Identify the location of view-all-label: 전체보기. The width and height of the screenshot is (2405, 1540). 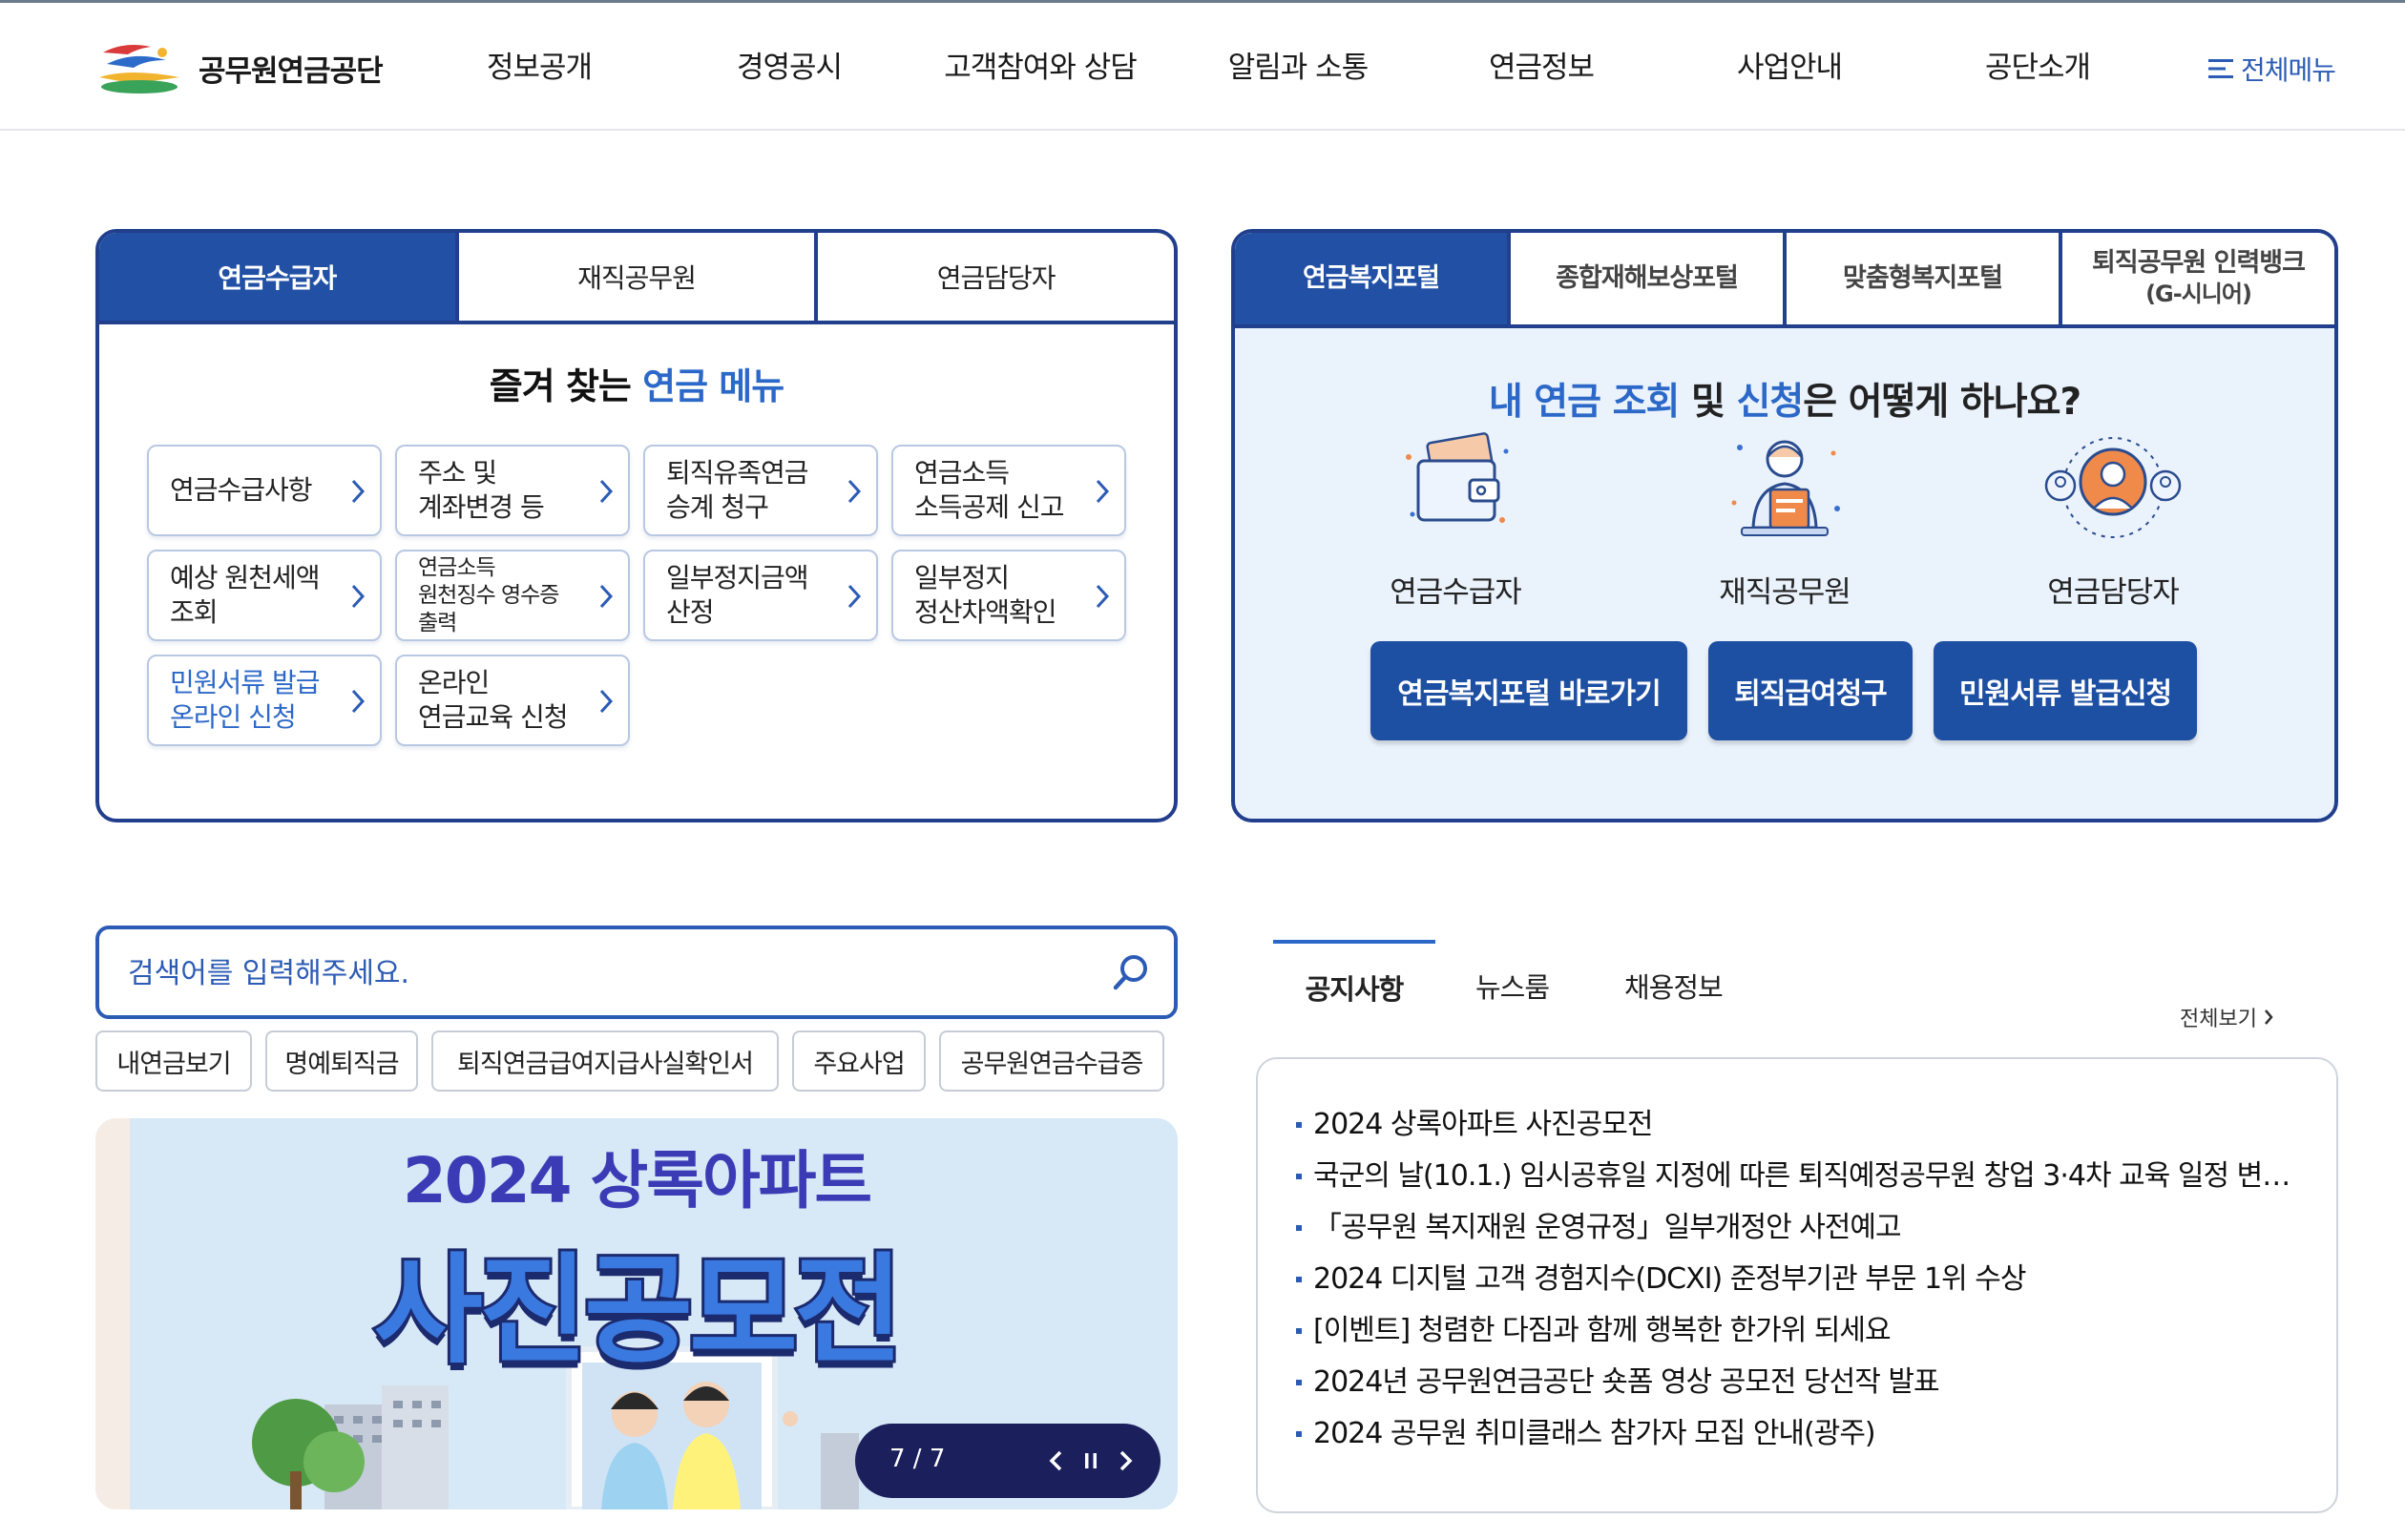
(2219, 1020).